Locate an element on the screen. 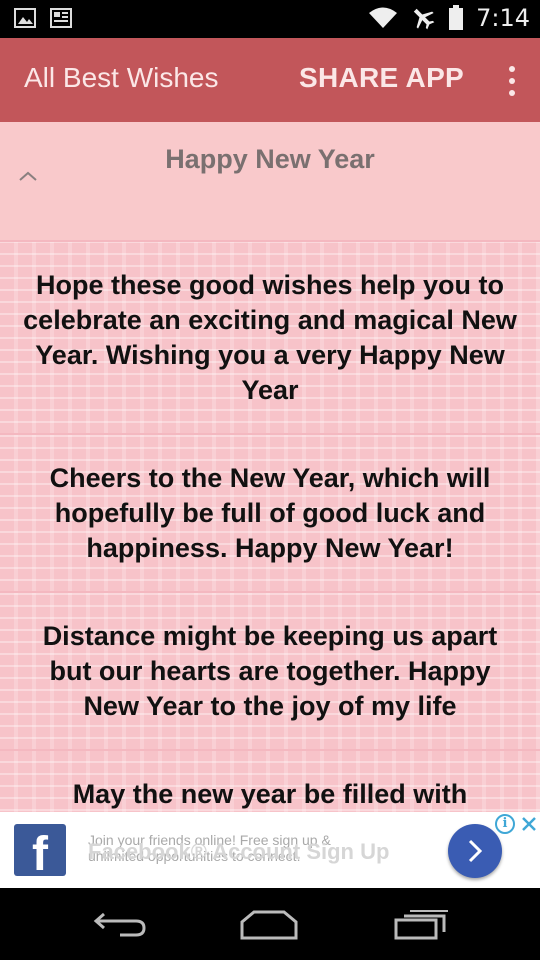 The height and width of the screenshot is (960, 540). ad-headline: Facebook® Account Sign Up is located at coordinates (239, 851).